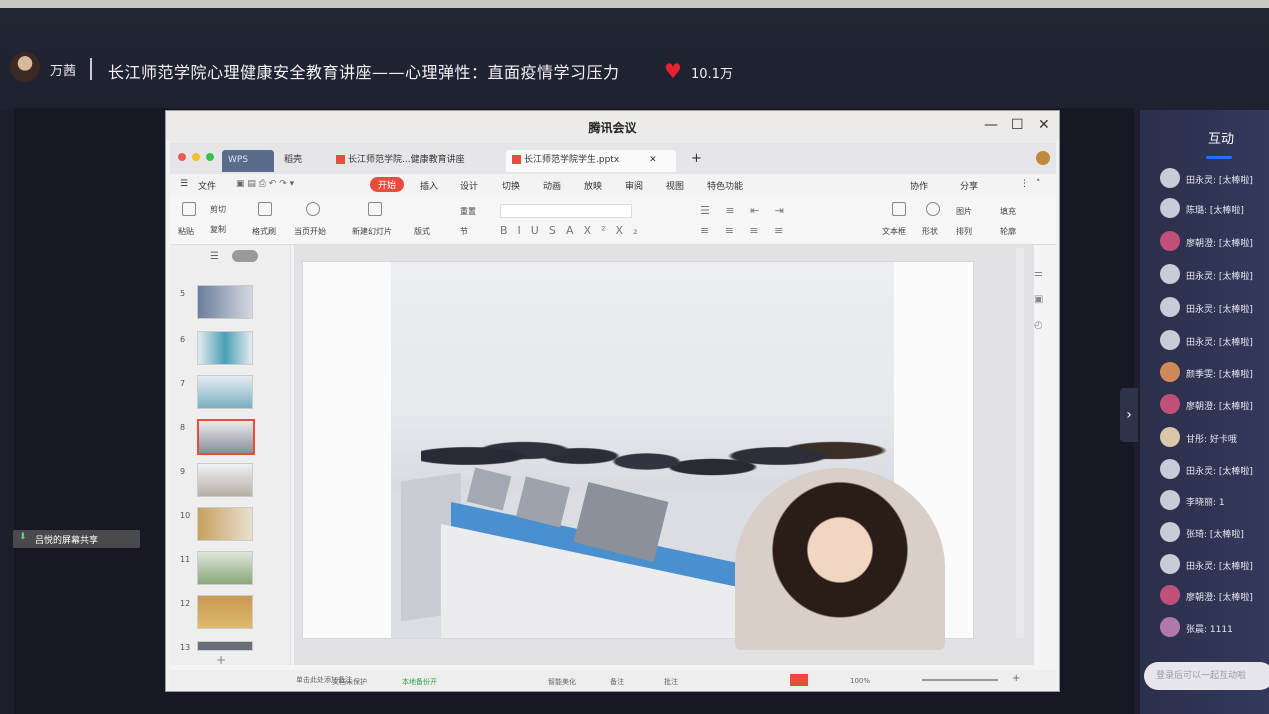 The height and width of the screenshot is (714, 1269). Describe the element at coordinates (745, 210) in the screenshot. I see `paragraph-buttons: ☰ ≡ ⇤ ⇥` at that location.